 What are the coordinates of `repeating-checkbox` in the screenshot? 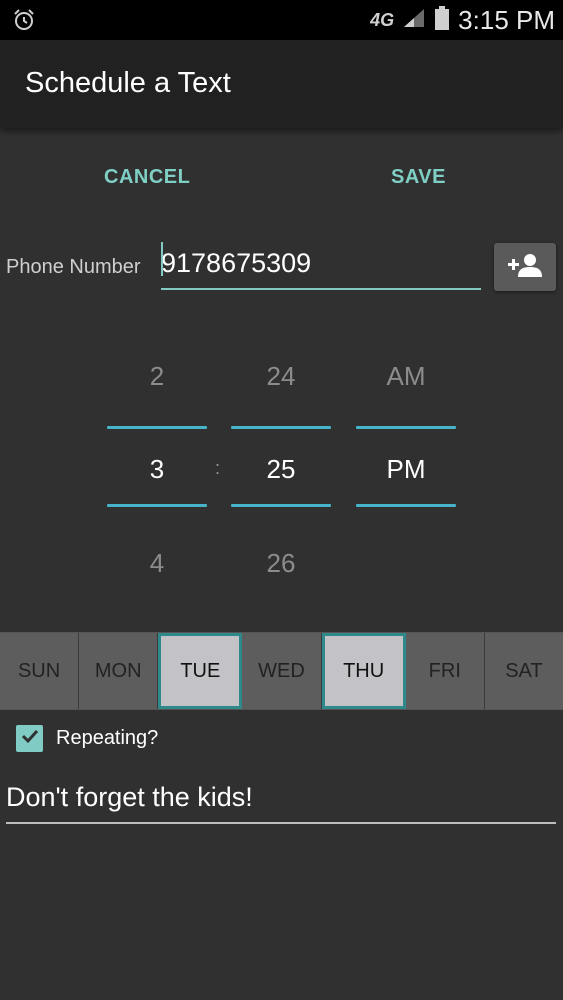 It's located at (29, 738).